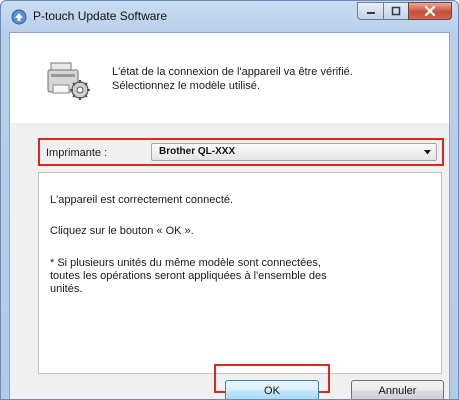  What do you see at coordinates (229, 16) in the screenshot?
I see `title-bar: P-touch Update Software` at bounding box center [229, 16].